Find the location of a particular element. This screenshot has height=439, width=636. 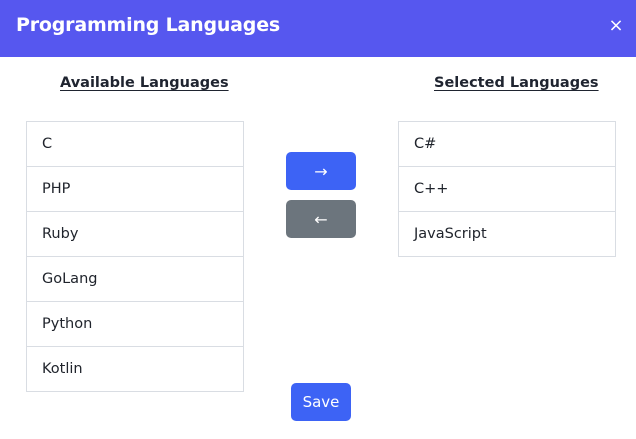

available-item-ruby: Ruby is located at coordinates (135, 233).